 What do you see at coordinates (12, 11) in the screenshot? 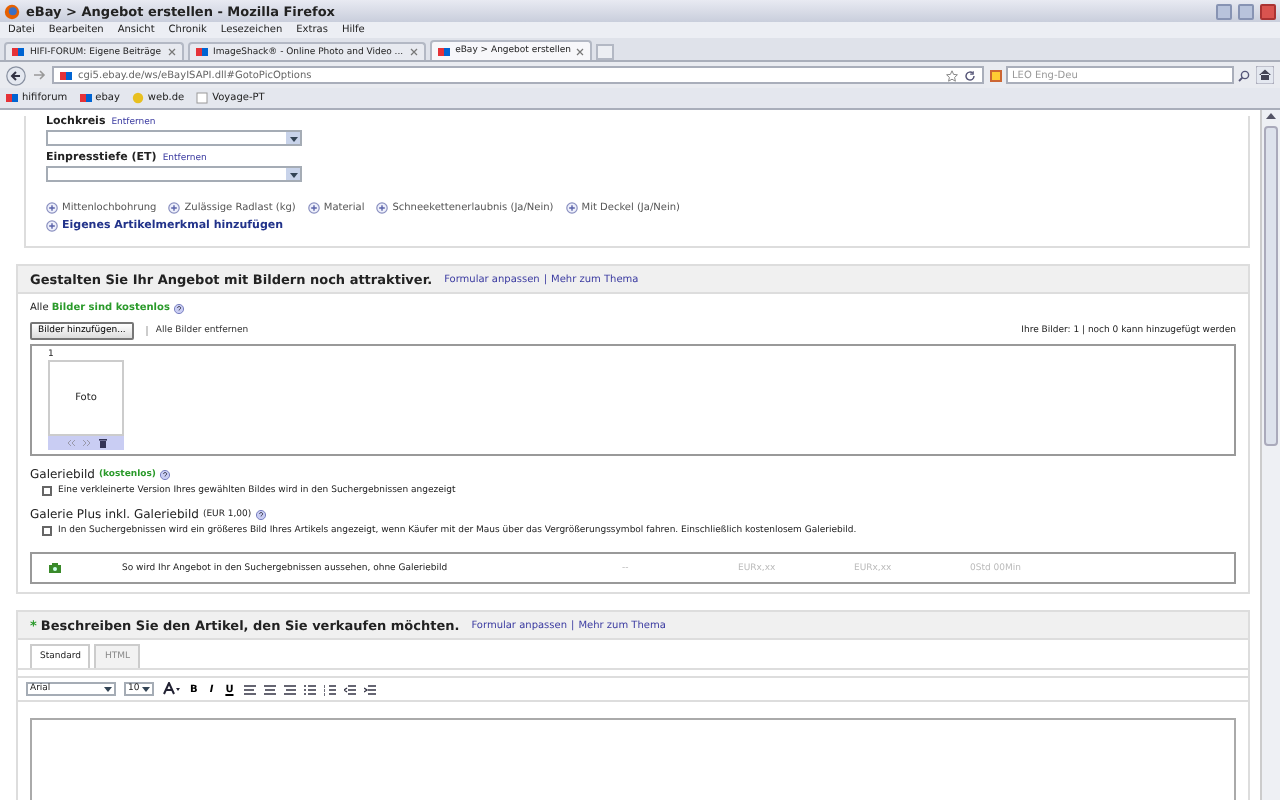
I see `browser-logo-icon` at bounding box center [12, 11].